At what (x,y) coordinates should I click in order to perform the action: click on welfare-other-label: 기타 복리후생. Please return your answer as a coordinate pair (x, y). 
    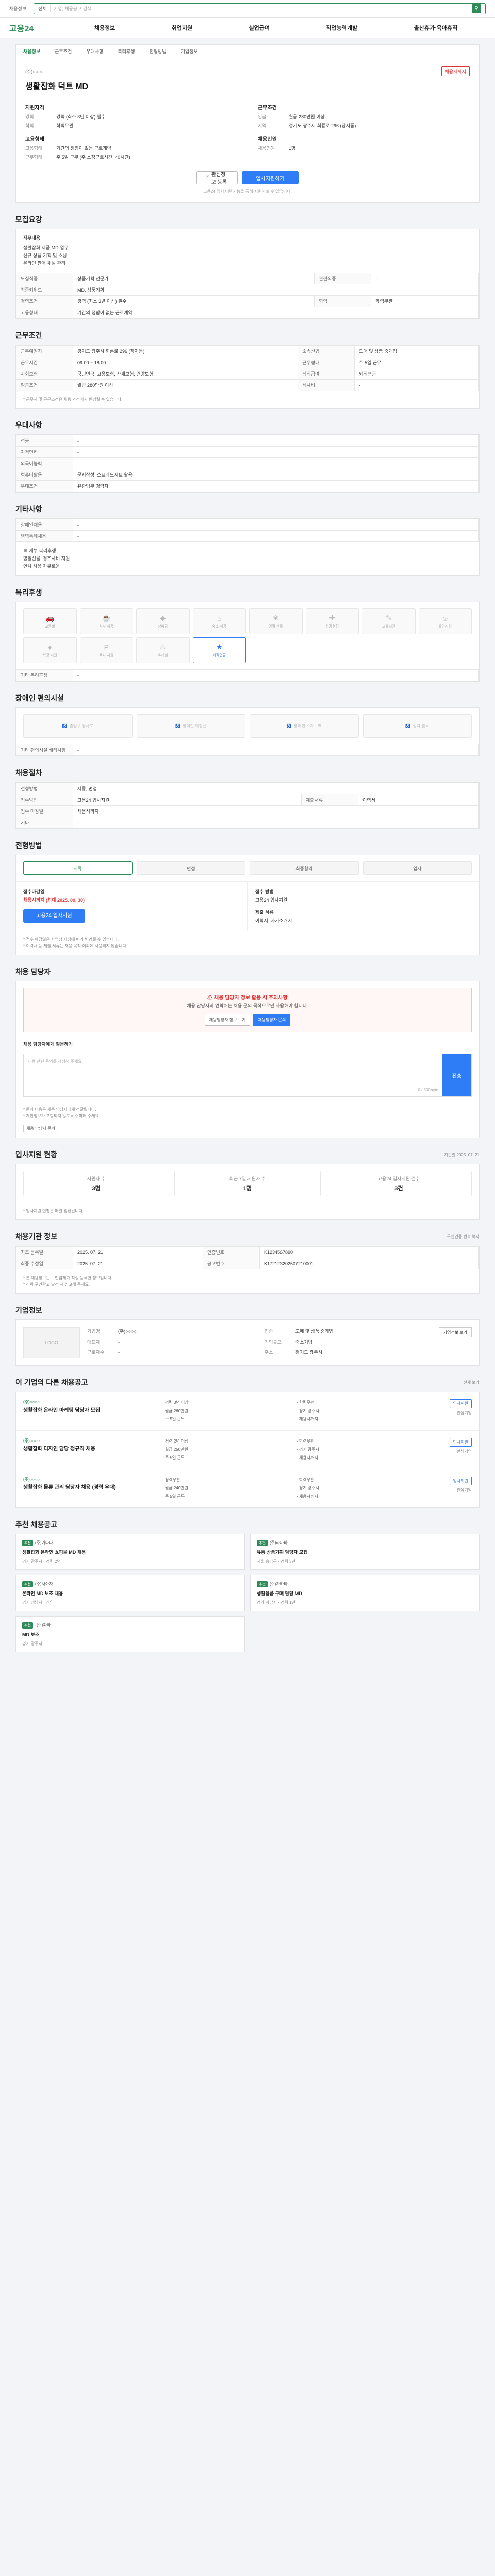
    Looking at the image, I should click on (45, 675).